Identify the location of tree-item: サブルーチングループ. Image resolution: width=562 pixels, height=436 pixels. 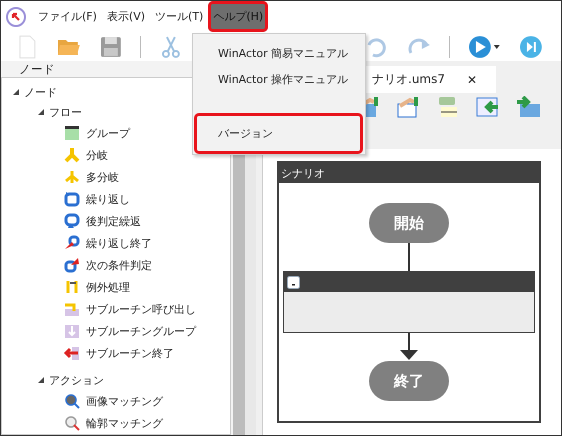
(141, 331).